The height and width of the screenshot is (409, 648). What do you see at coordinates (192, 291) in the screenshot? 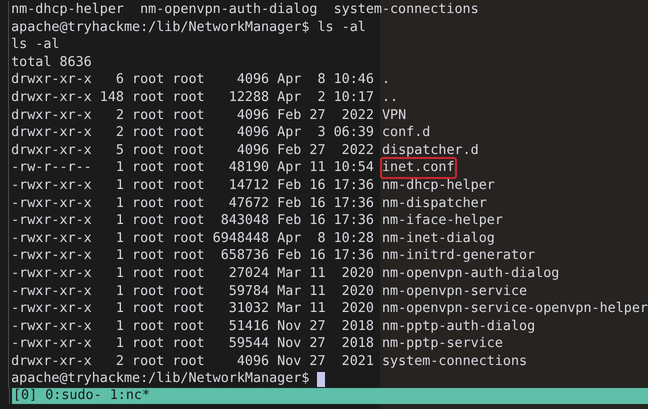
I see `file-listing-info: -rwxr-xr-x 1 root root 59784 Mar 11 2020` at bounding box center [192, 291].